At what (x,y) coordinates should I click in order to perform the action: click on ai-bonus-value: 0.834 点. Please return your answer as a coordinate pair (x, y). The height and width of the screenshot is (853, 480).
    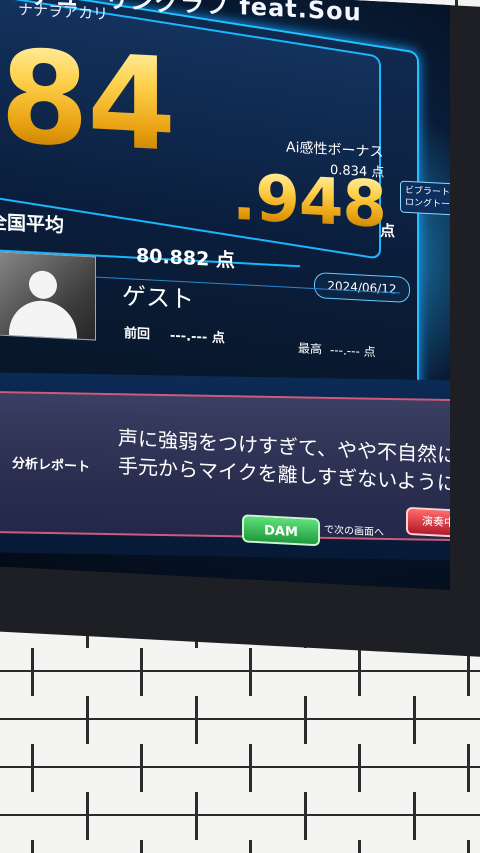
    Looking at the image, I should click on (357, 171).